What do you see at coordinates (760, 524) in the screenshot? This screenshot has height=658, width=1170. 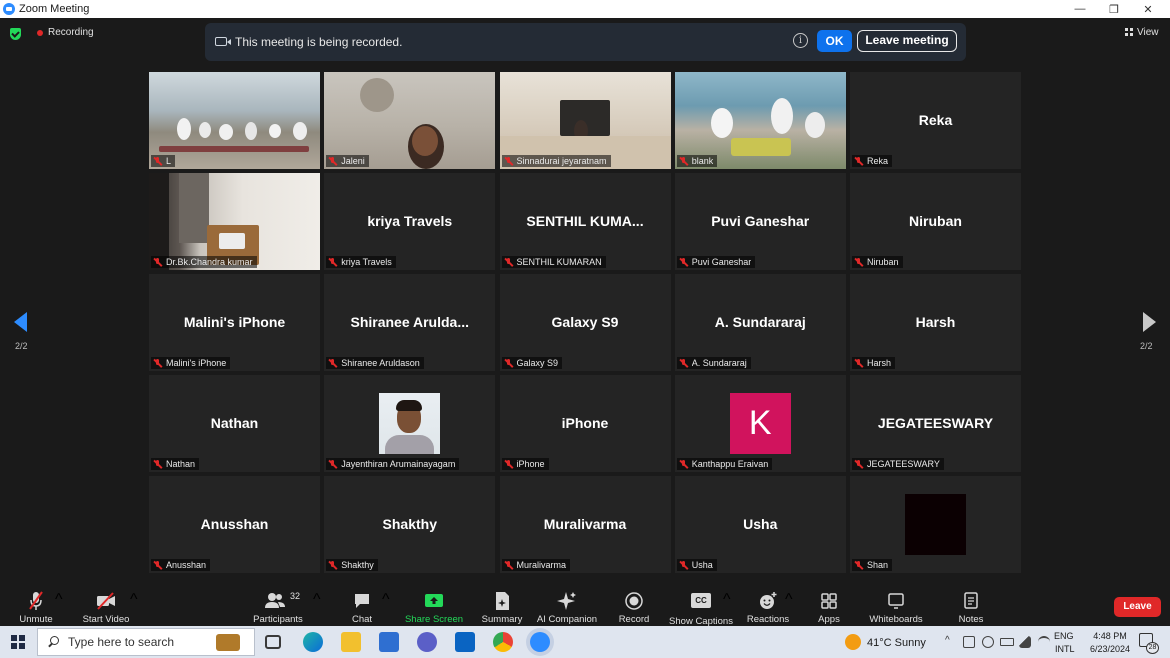 I see `participant-tile: Usha Usha` at bounding box center [760, 524].